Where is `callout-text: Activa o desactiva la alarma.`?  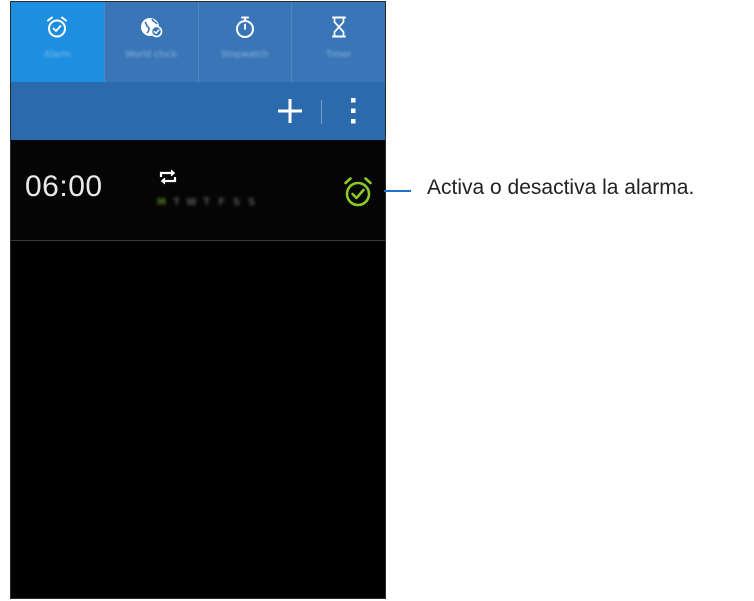
callout-text: Activa o desactiva la alarma. is located at coordinates (561, 187).